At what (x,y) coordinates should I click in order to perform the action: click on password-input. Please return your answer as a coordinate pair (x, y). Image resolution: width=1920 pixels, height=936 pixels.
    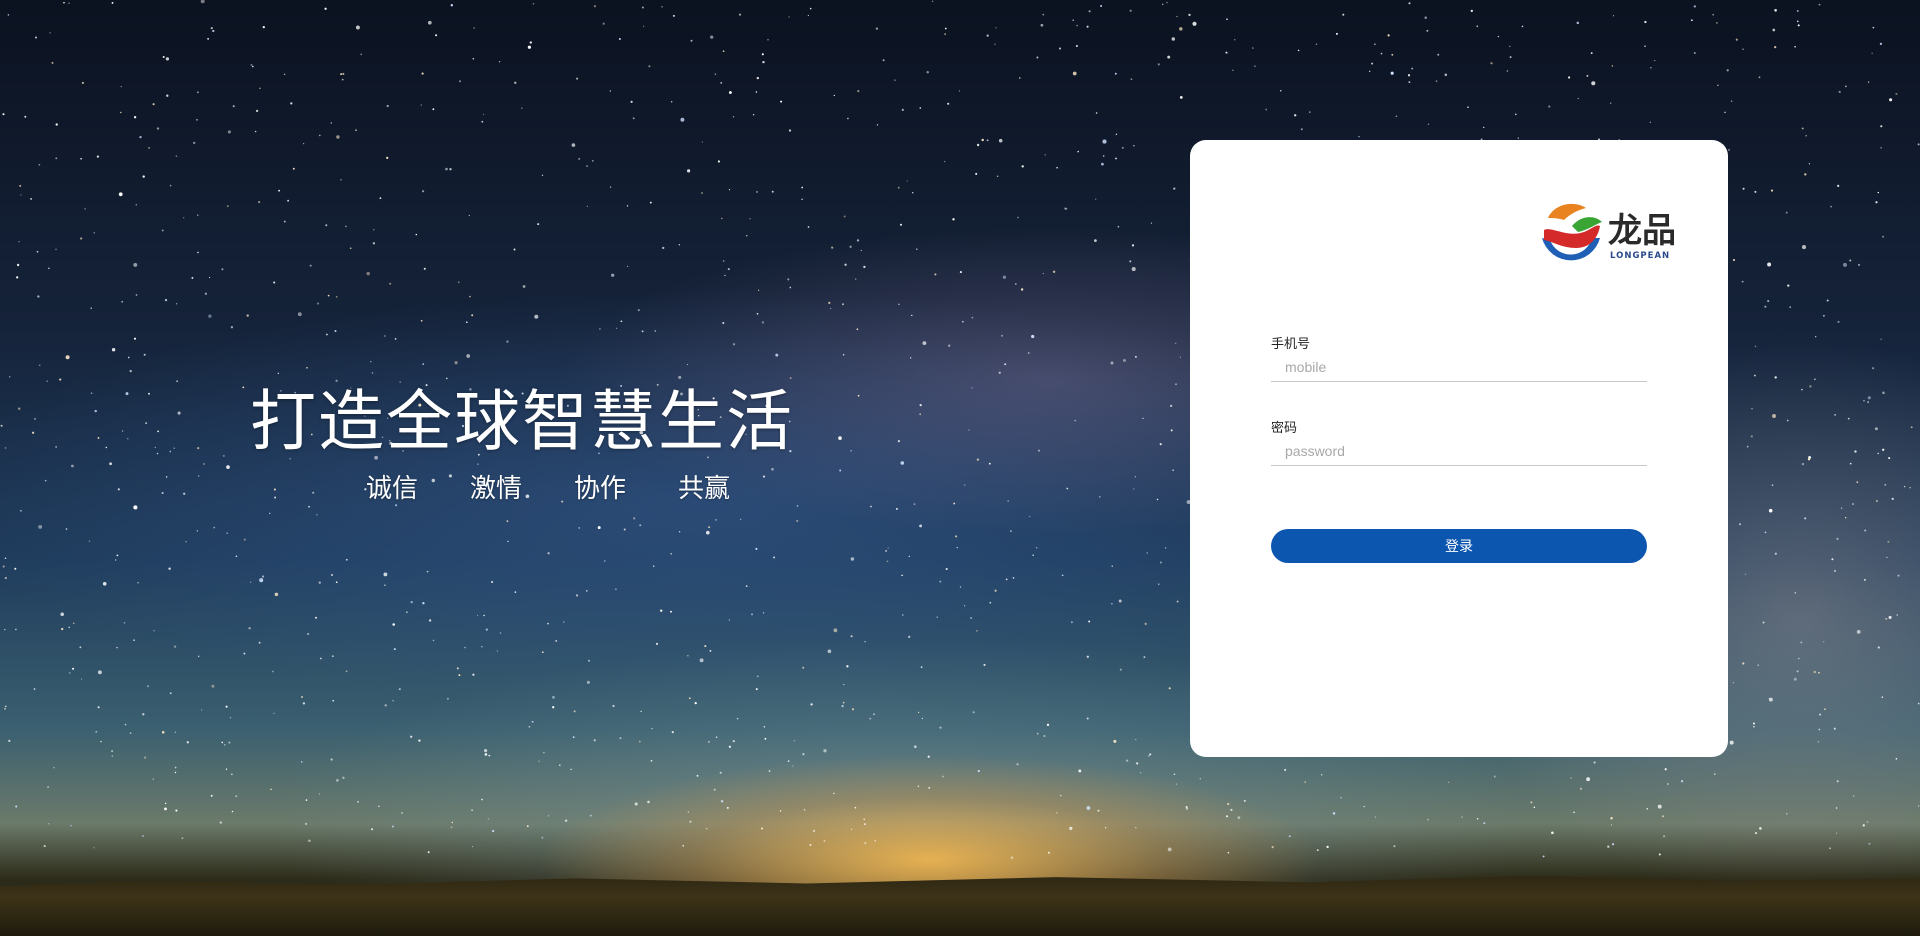
    Looking at the image, I should click on (1459, 451).